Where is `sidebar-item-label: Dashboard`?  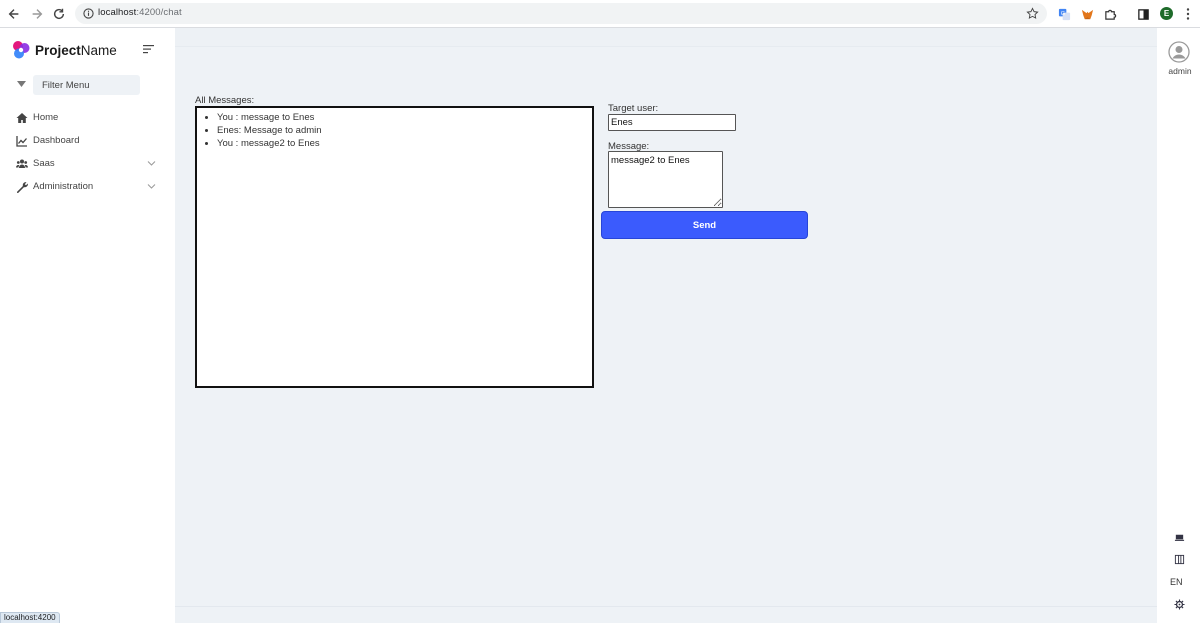 sidebar-item-label: Dashboard is located at coordinates (56, 140).